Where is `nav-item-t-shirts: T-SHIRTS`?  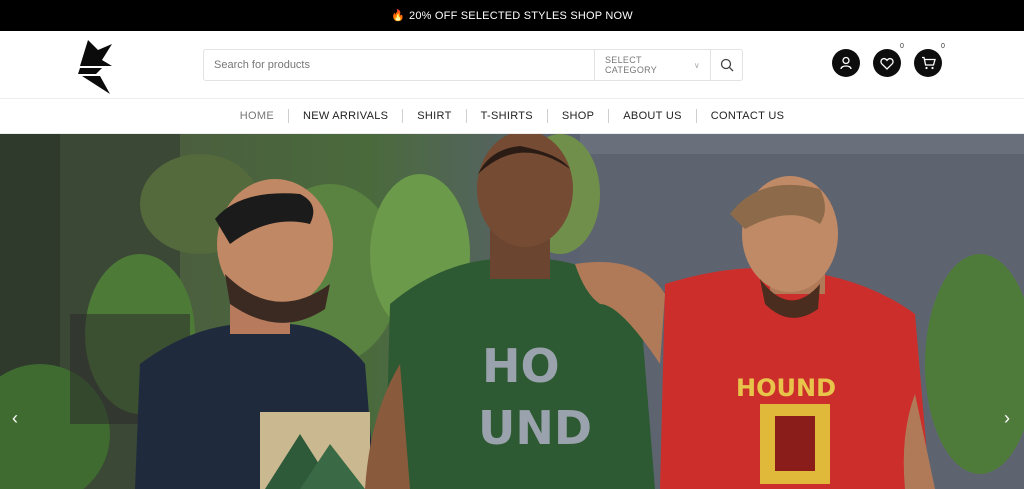
nav-item-t-shirts: T-SHIRTS is located at coordinates (507, 116).